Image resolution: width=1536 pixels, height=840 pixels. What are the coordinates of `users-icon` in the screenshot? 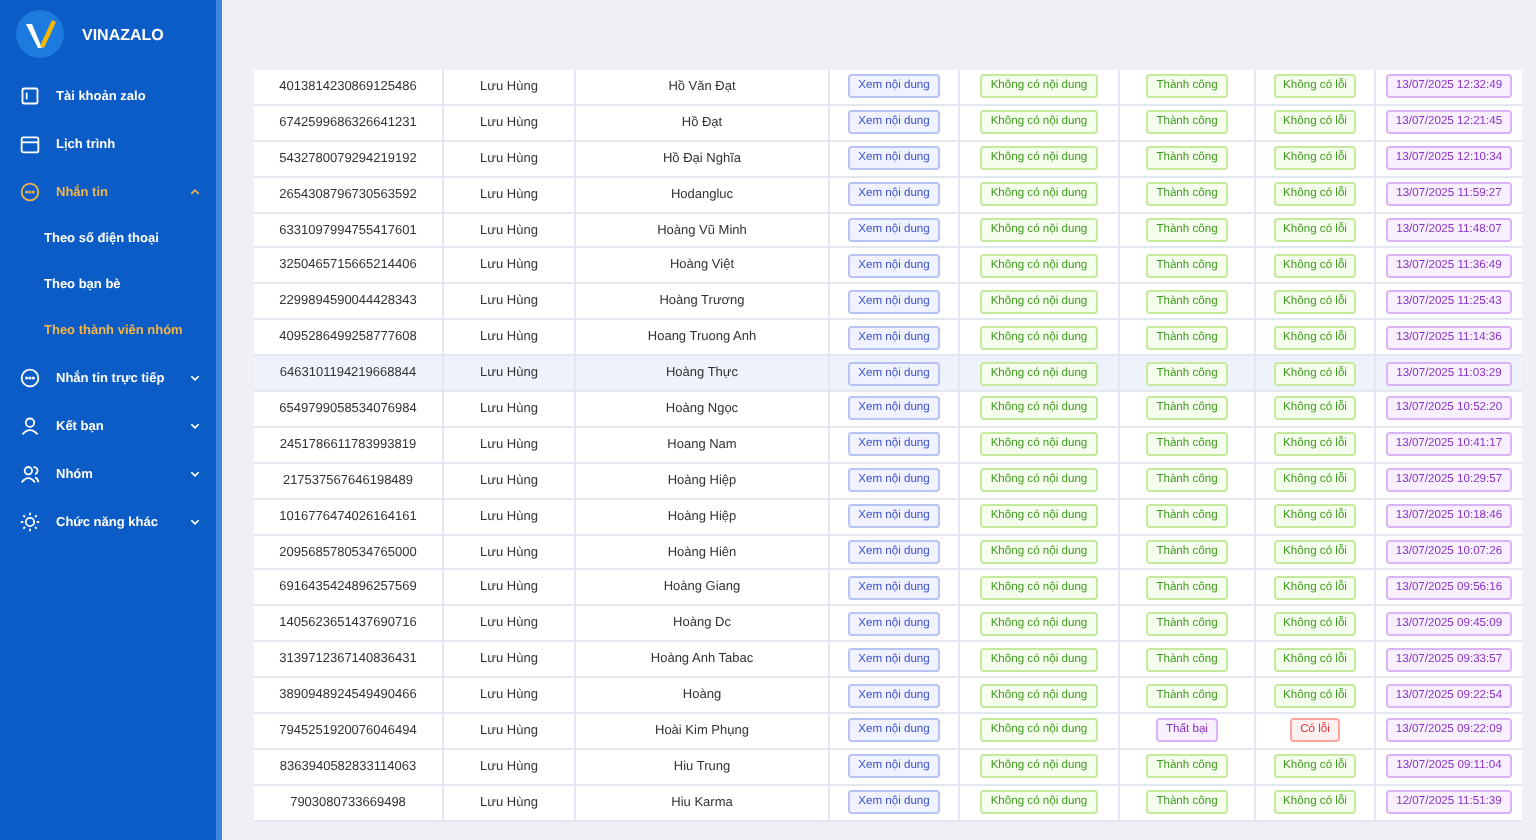 It's located at (30, 474).